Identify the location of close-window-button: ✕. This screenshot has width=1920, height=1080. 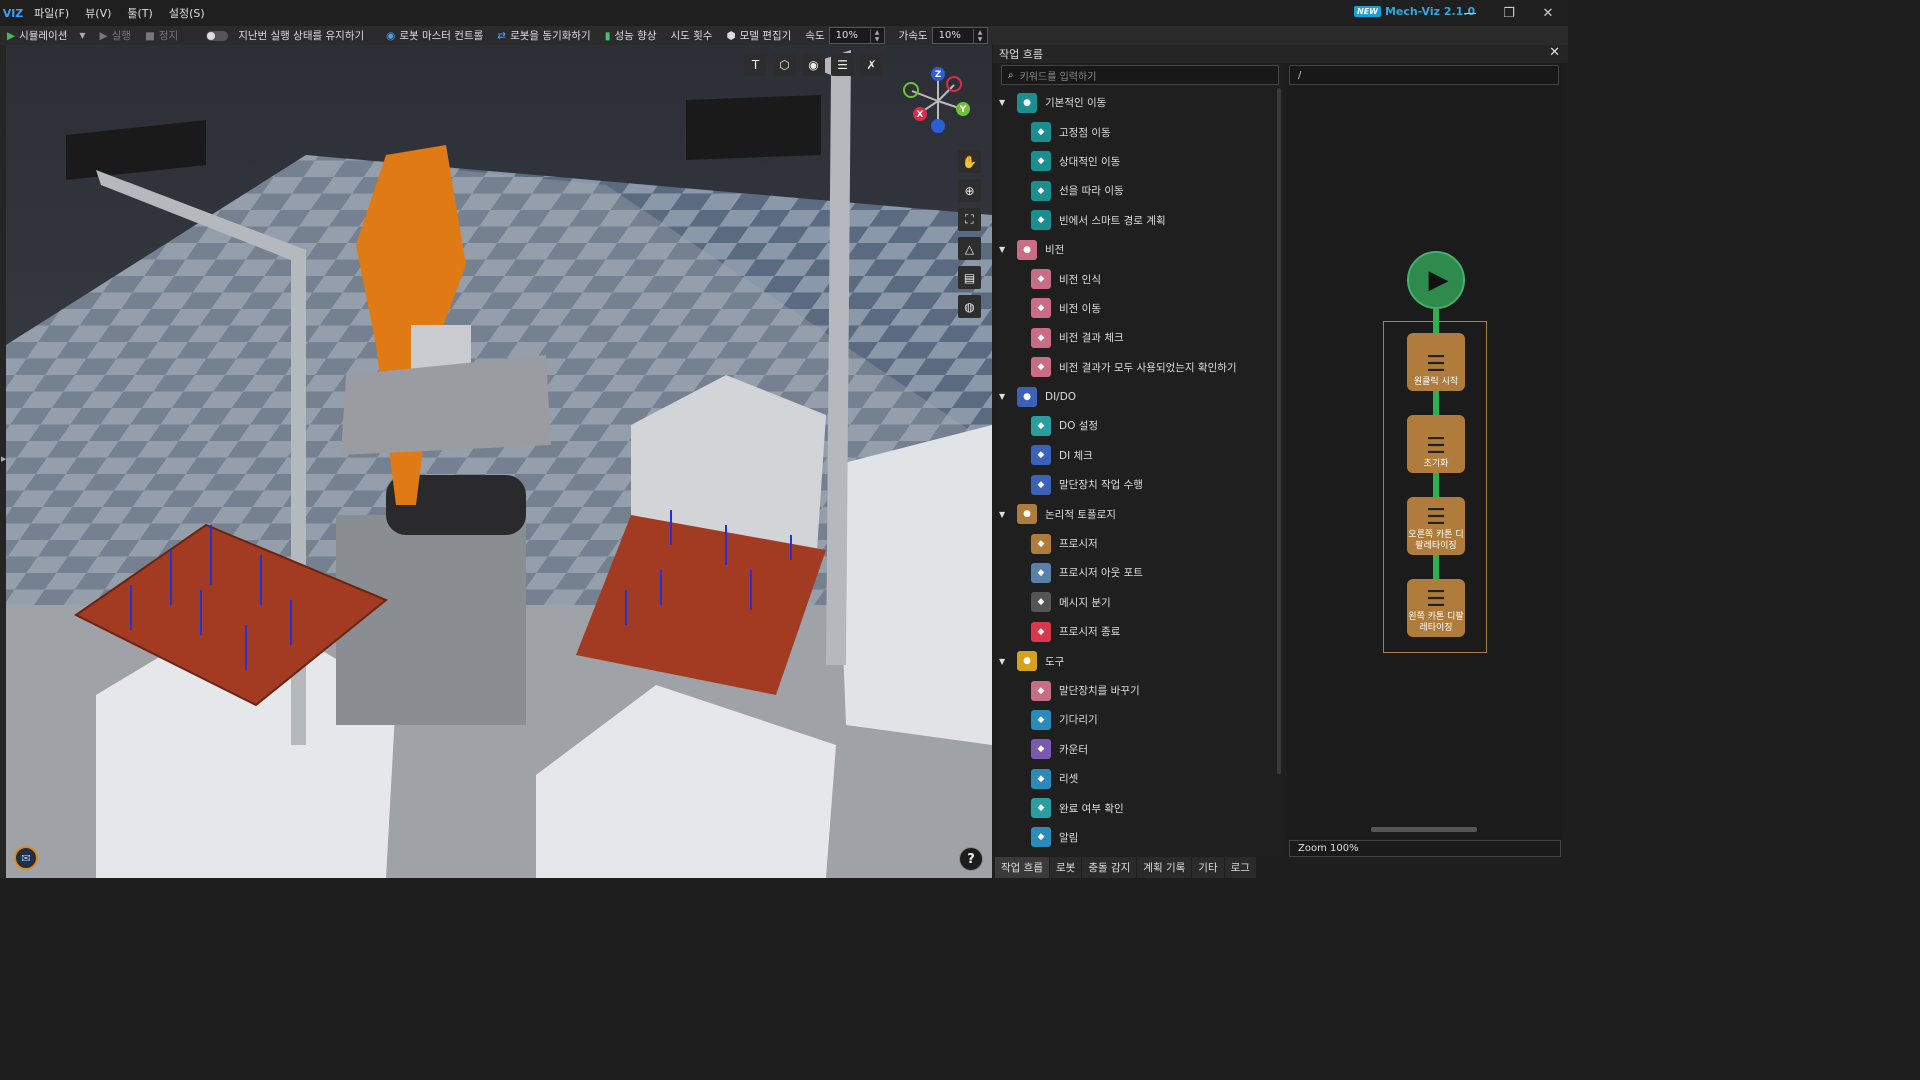
(1548, 13).